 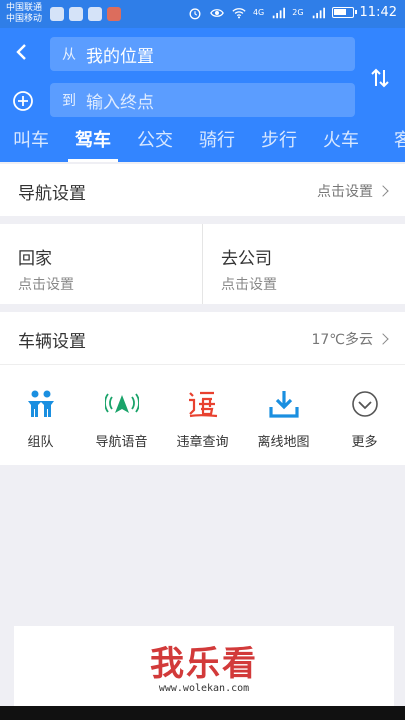 I want to click on watermark-logo: 我乐看, so click(x=204, y=664).